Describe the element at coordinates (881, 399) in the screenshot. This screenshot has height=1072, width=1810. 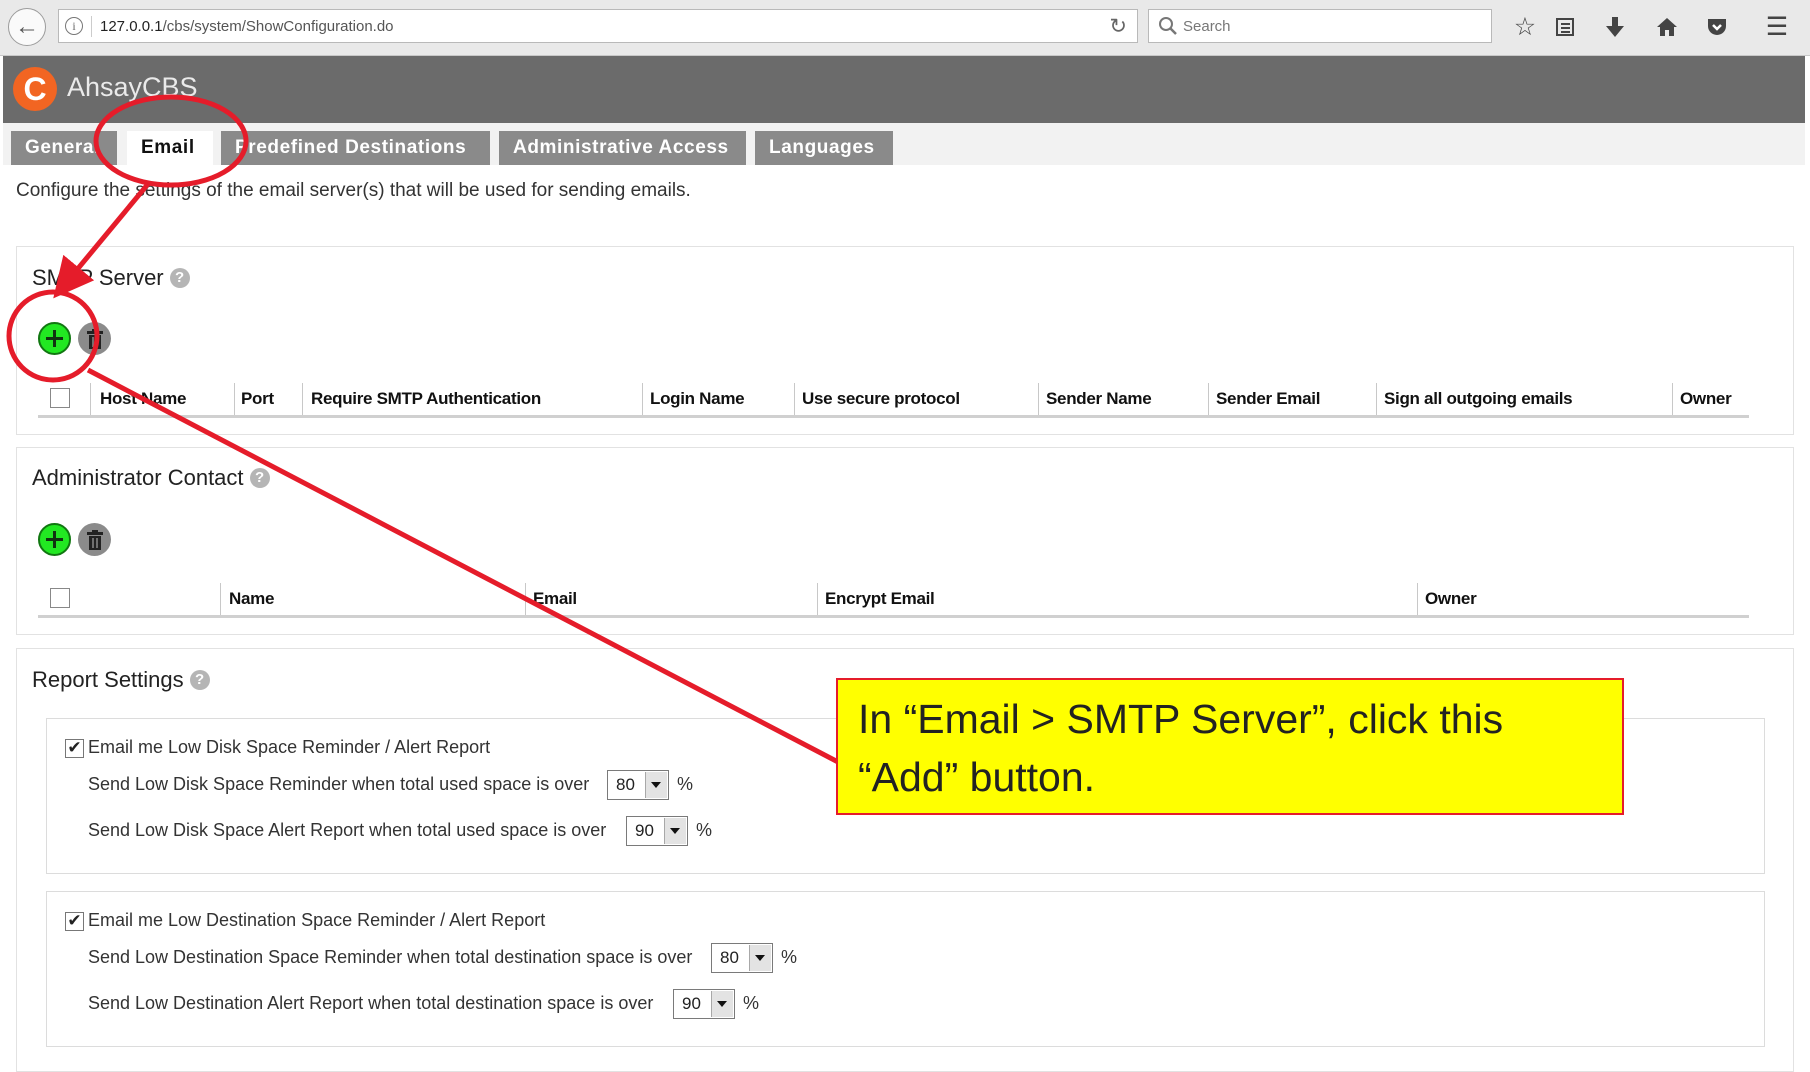
I see `col-use-secure-protocol: Use secure protocol` at that location.